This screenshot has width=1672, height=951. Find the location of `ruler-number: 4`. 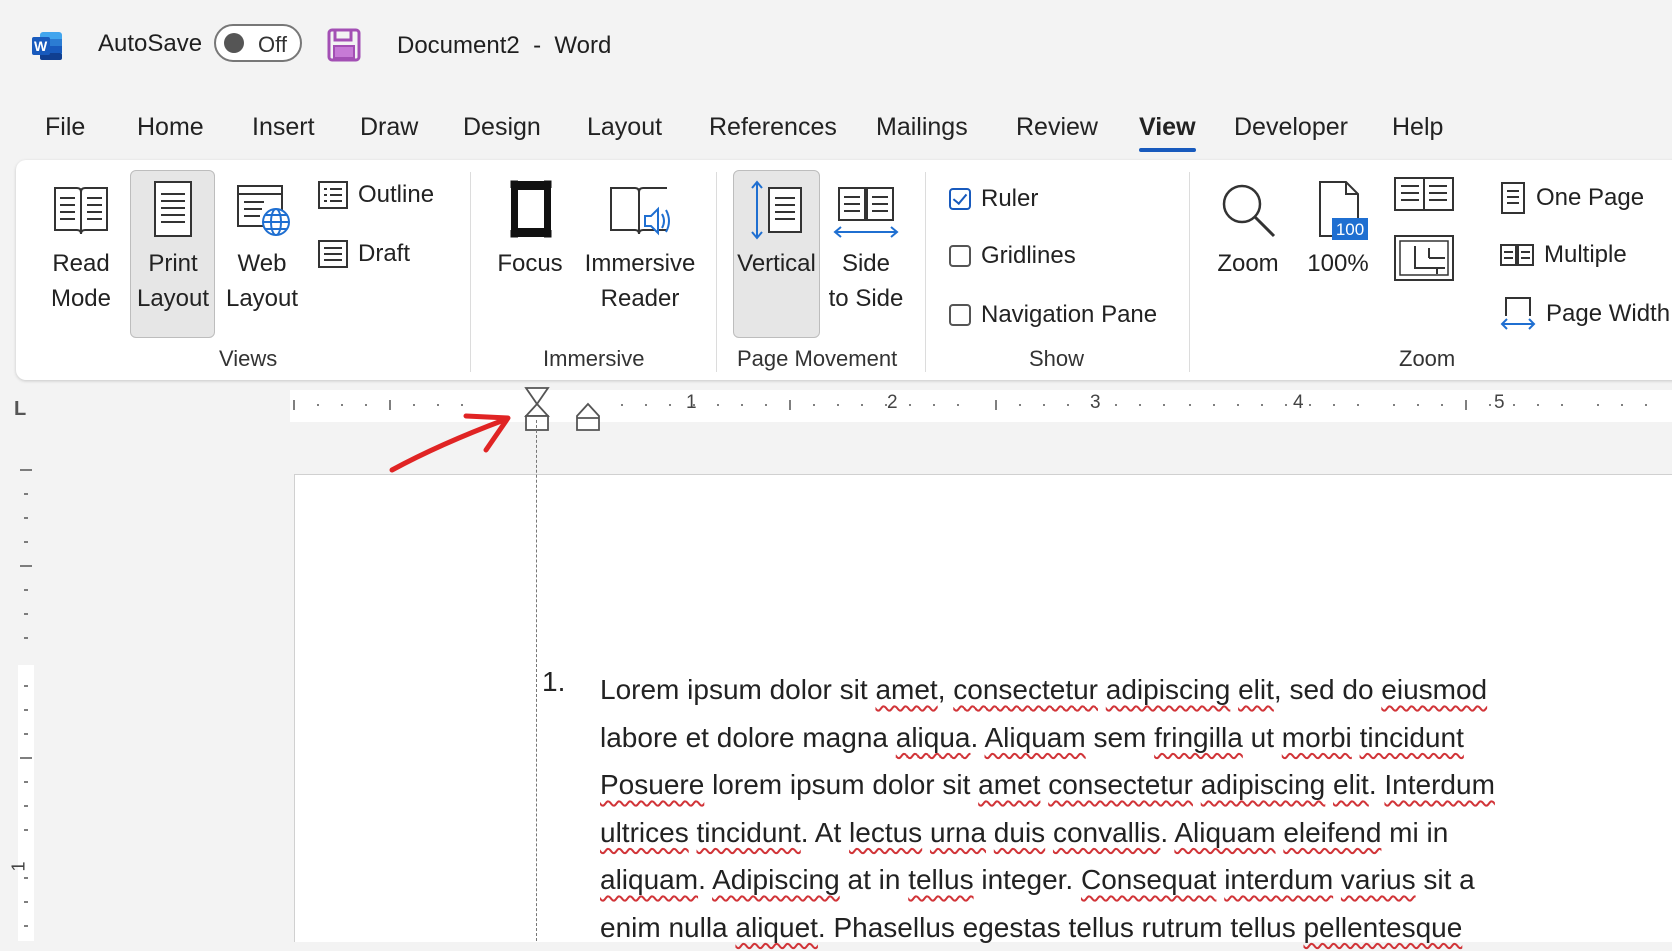

ruler-number: 4 is located at coordinates (1298, 403).